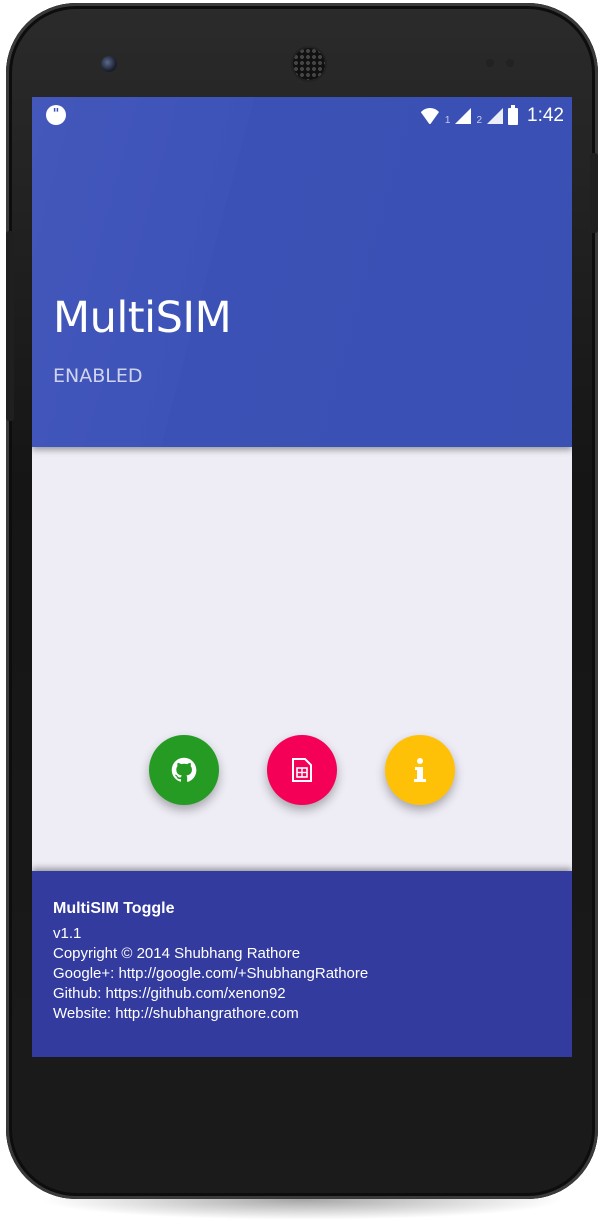  I want to click on wifi-icon, so click(430, 116).